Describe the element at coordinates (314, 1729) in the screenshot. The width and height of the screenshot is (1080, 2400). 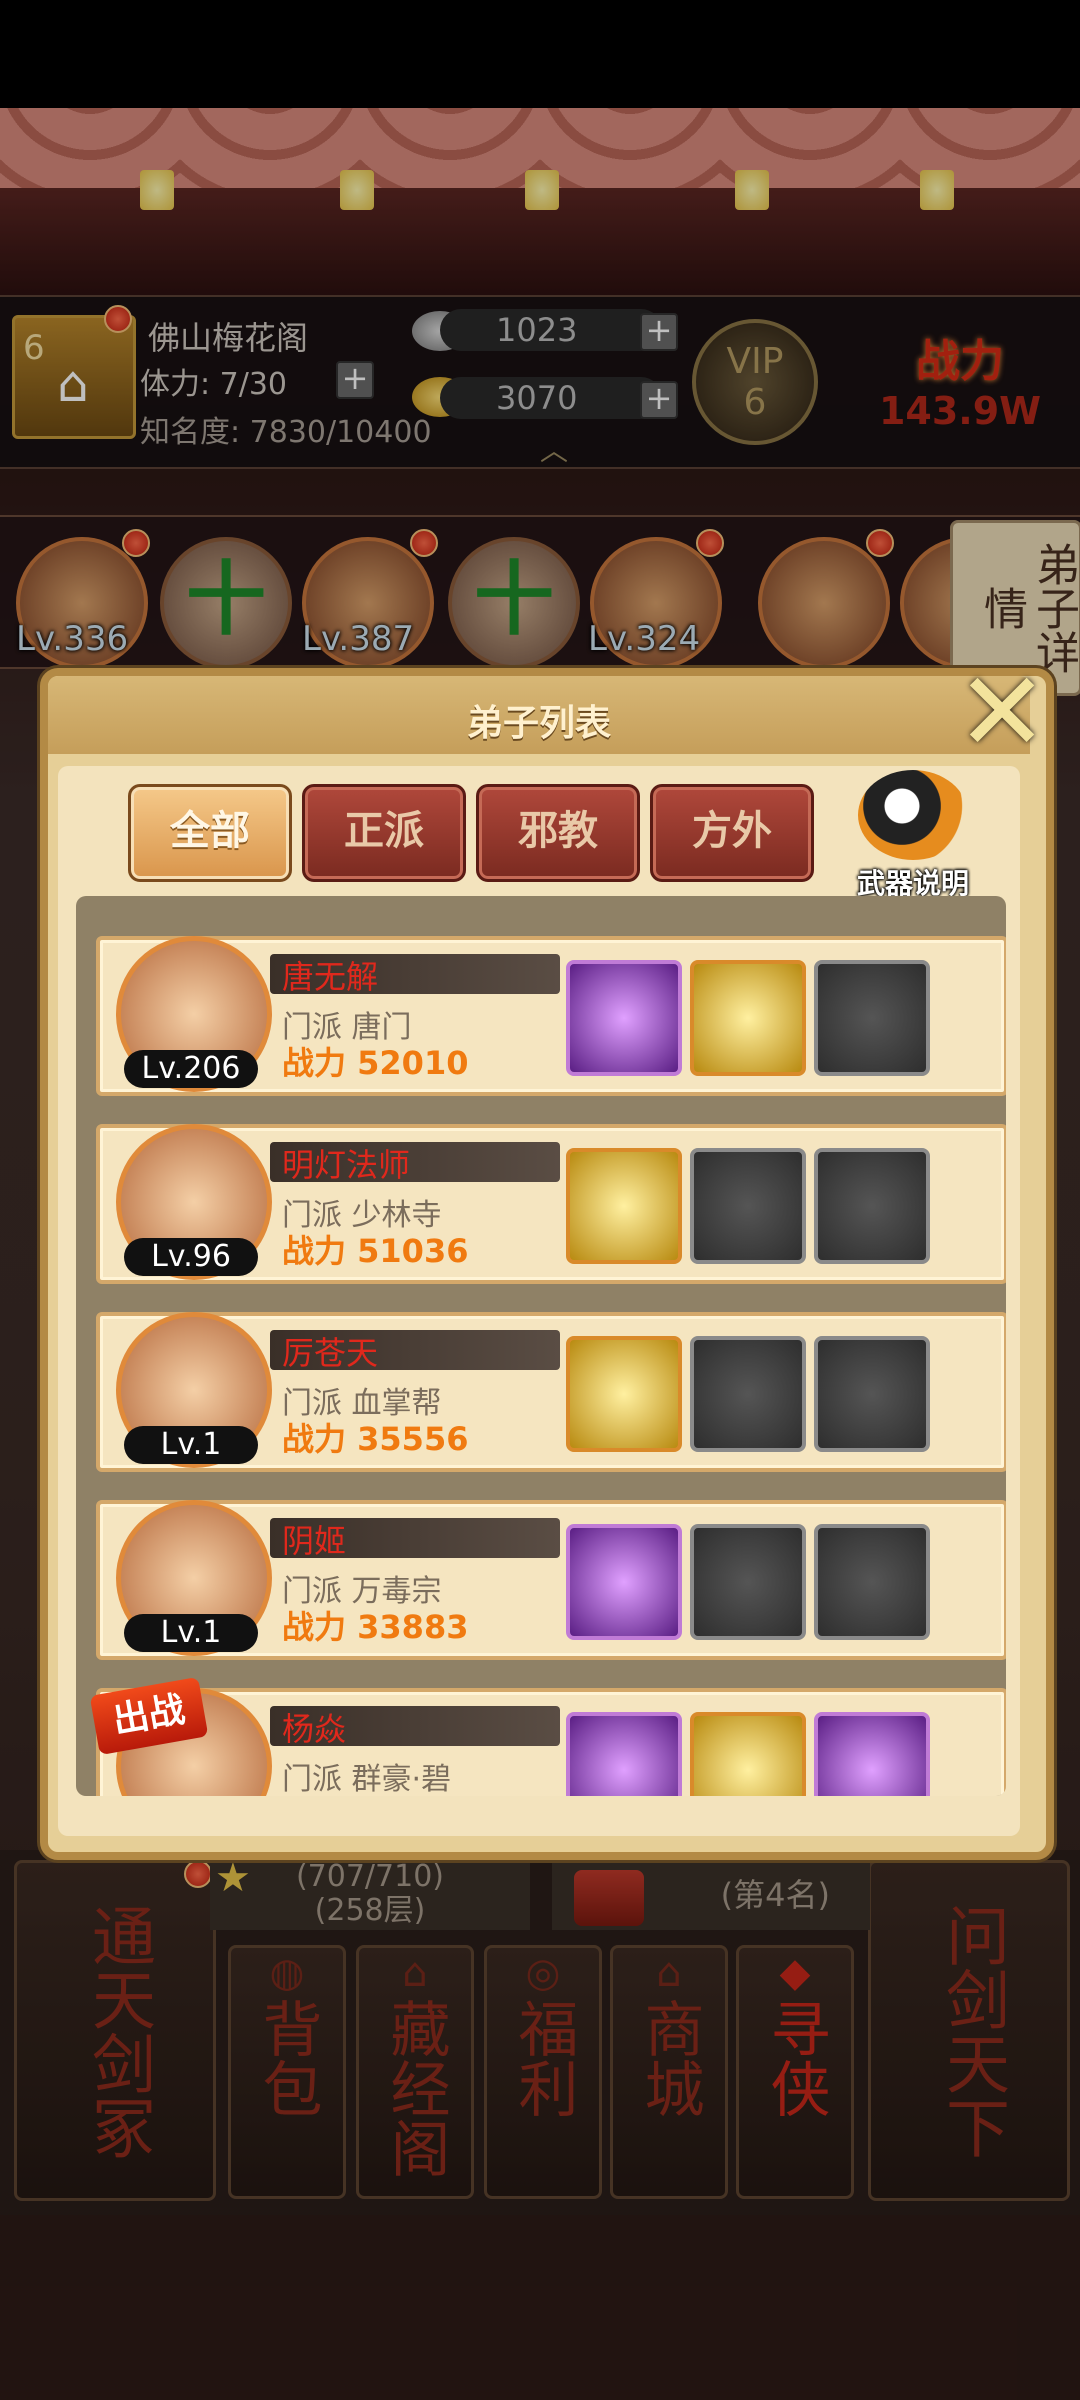
I see `disciple-name: 杨焱` at that location.